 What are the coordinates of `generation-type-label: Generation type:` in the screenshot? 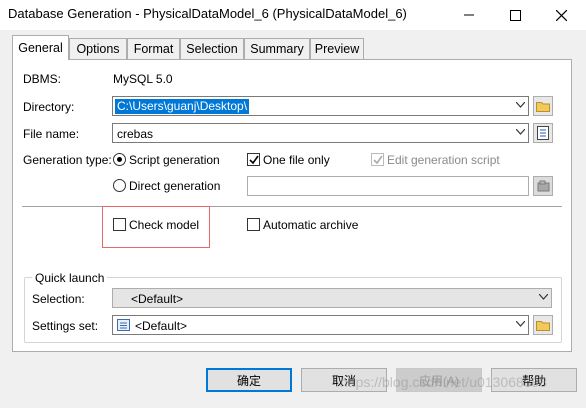 It's located at (67, 160).